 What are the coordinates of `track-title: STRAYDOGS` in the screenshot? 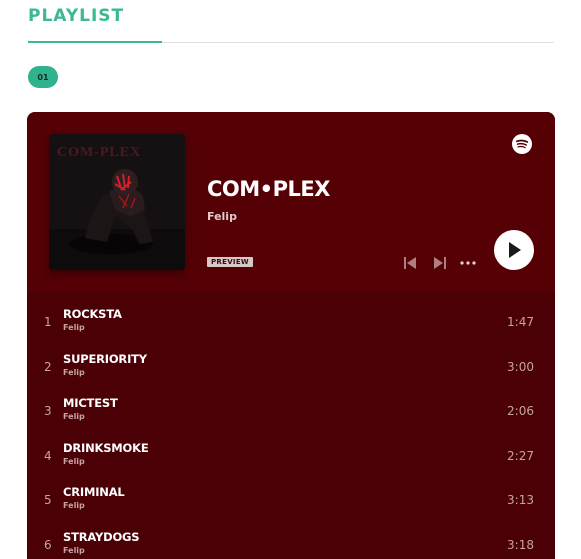 It's located at (101, 536).